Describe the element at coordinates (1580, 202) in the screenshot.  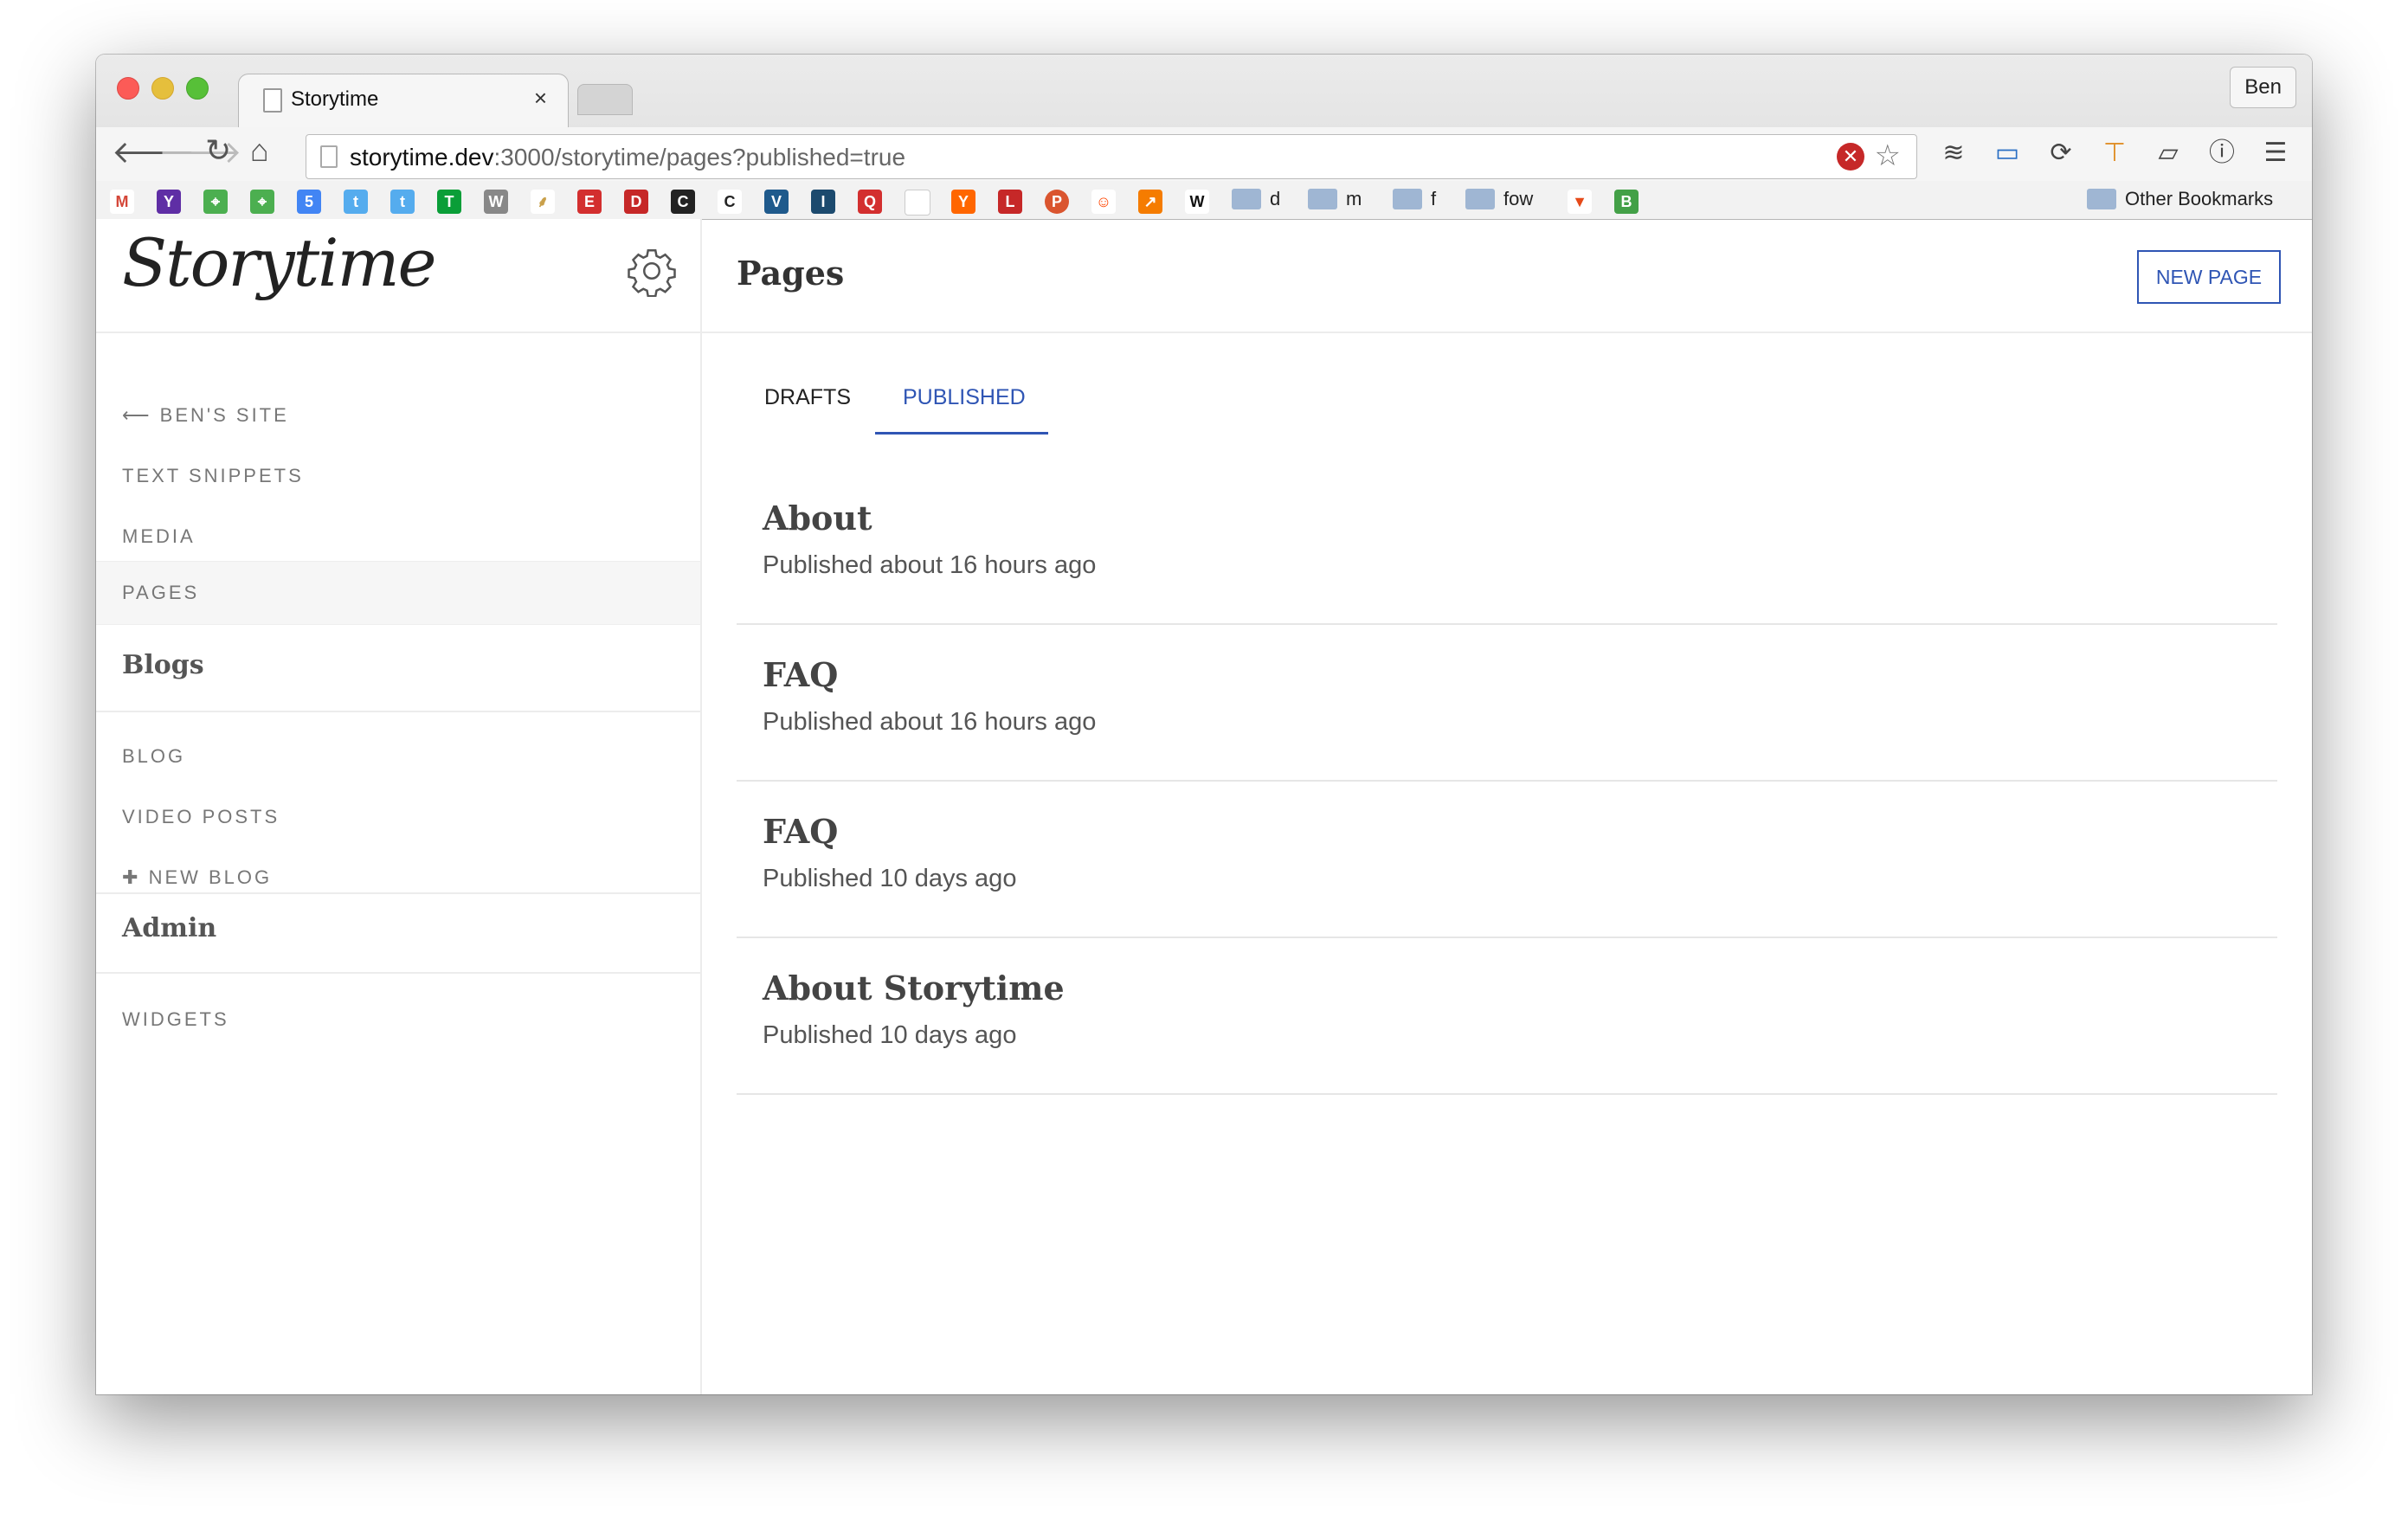
I see `brave-bookmark-icon: ▼` at that location.